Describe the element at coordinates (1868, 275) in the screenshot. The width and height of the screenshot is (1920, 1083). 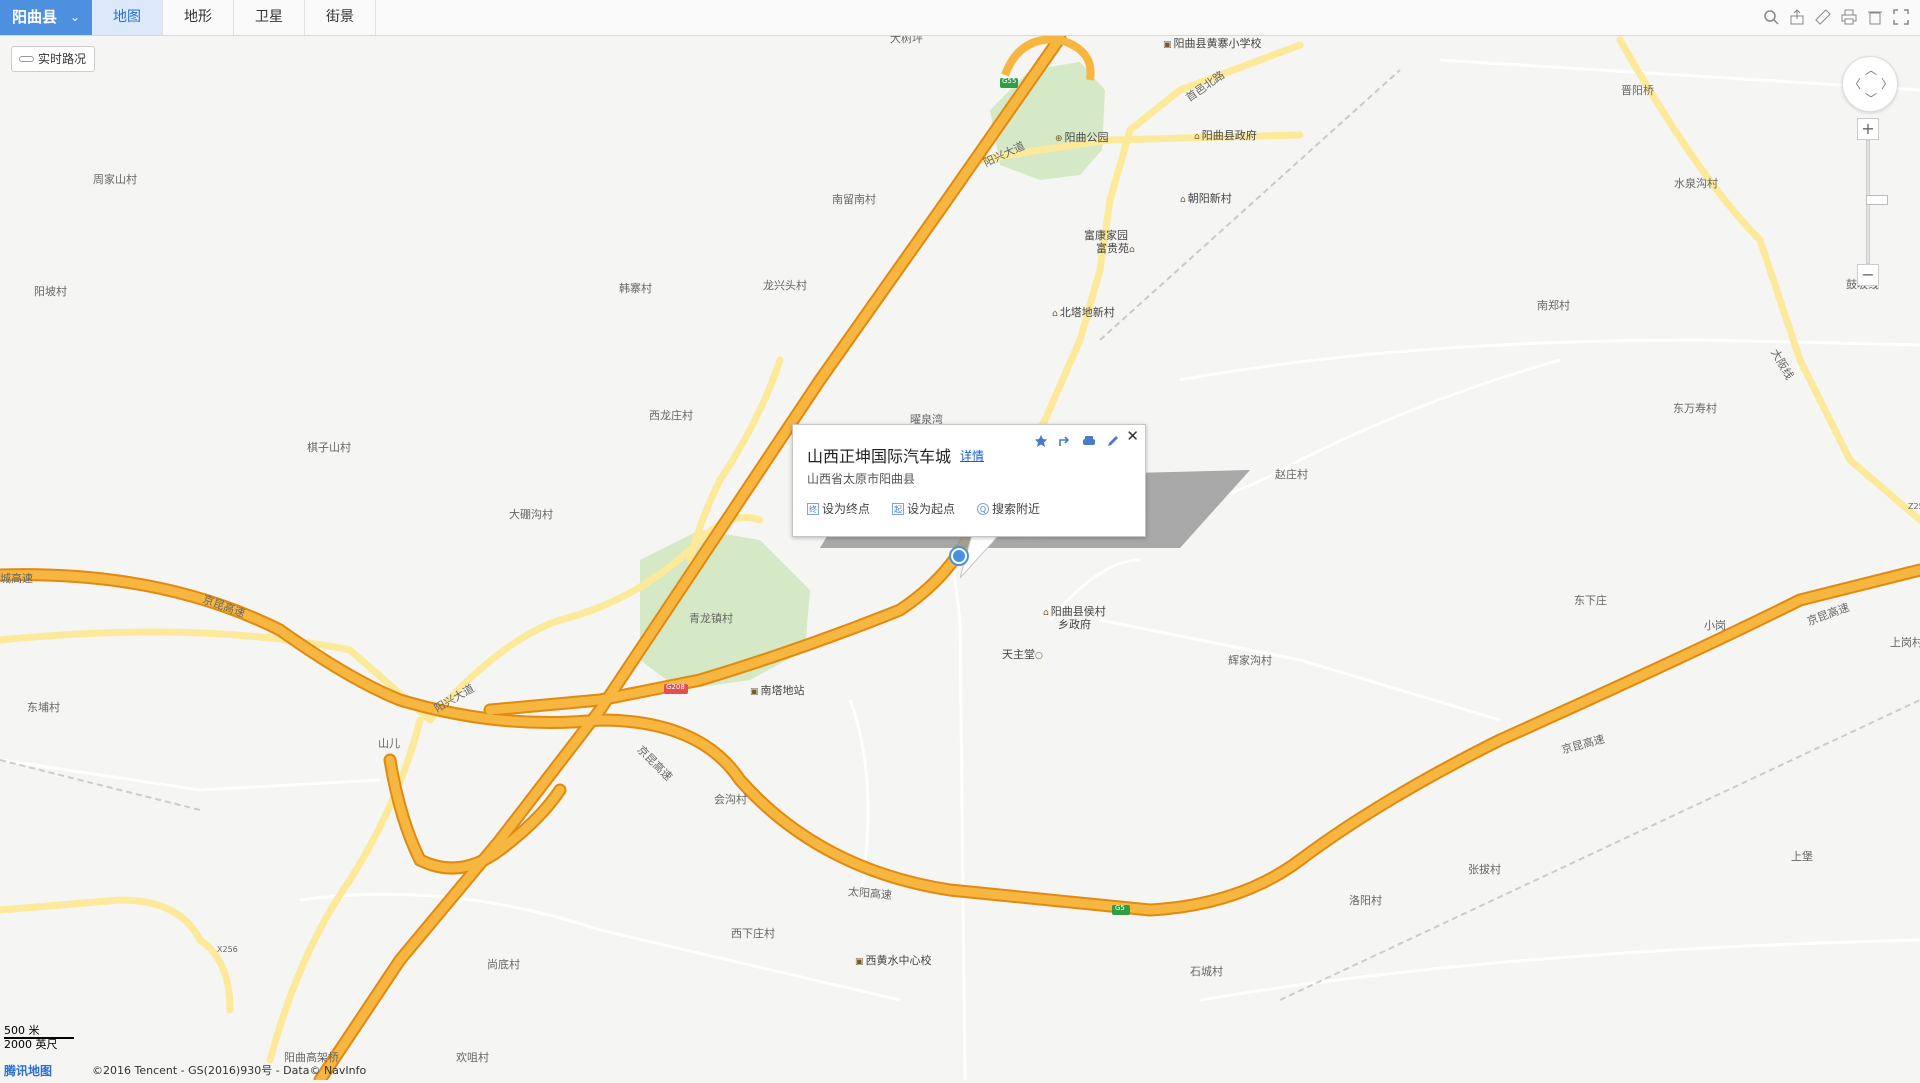
I see `zoom-out-button: −` at that location.